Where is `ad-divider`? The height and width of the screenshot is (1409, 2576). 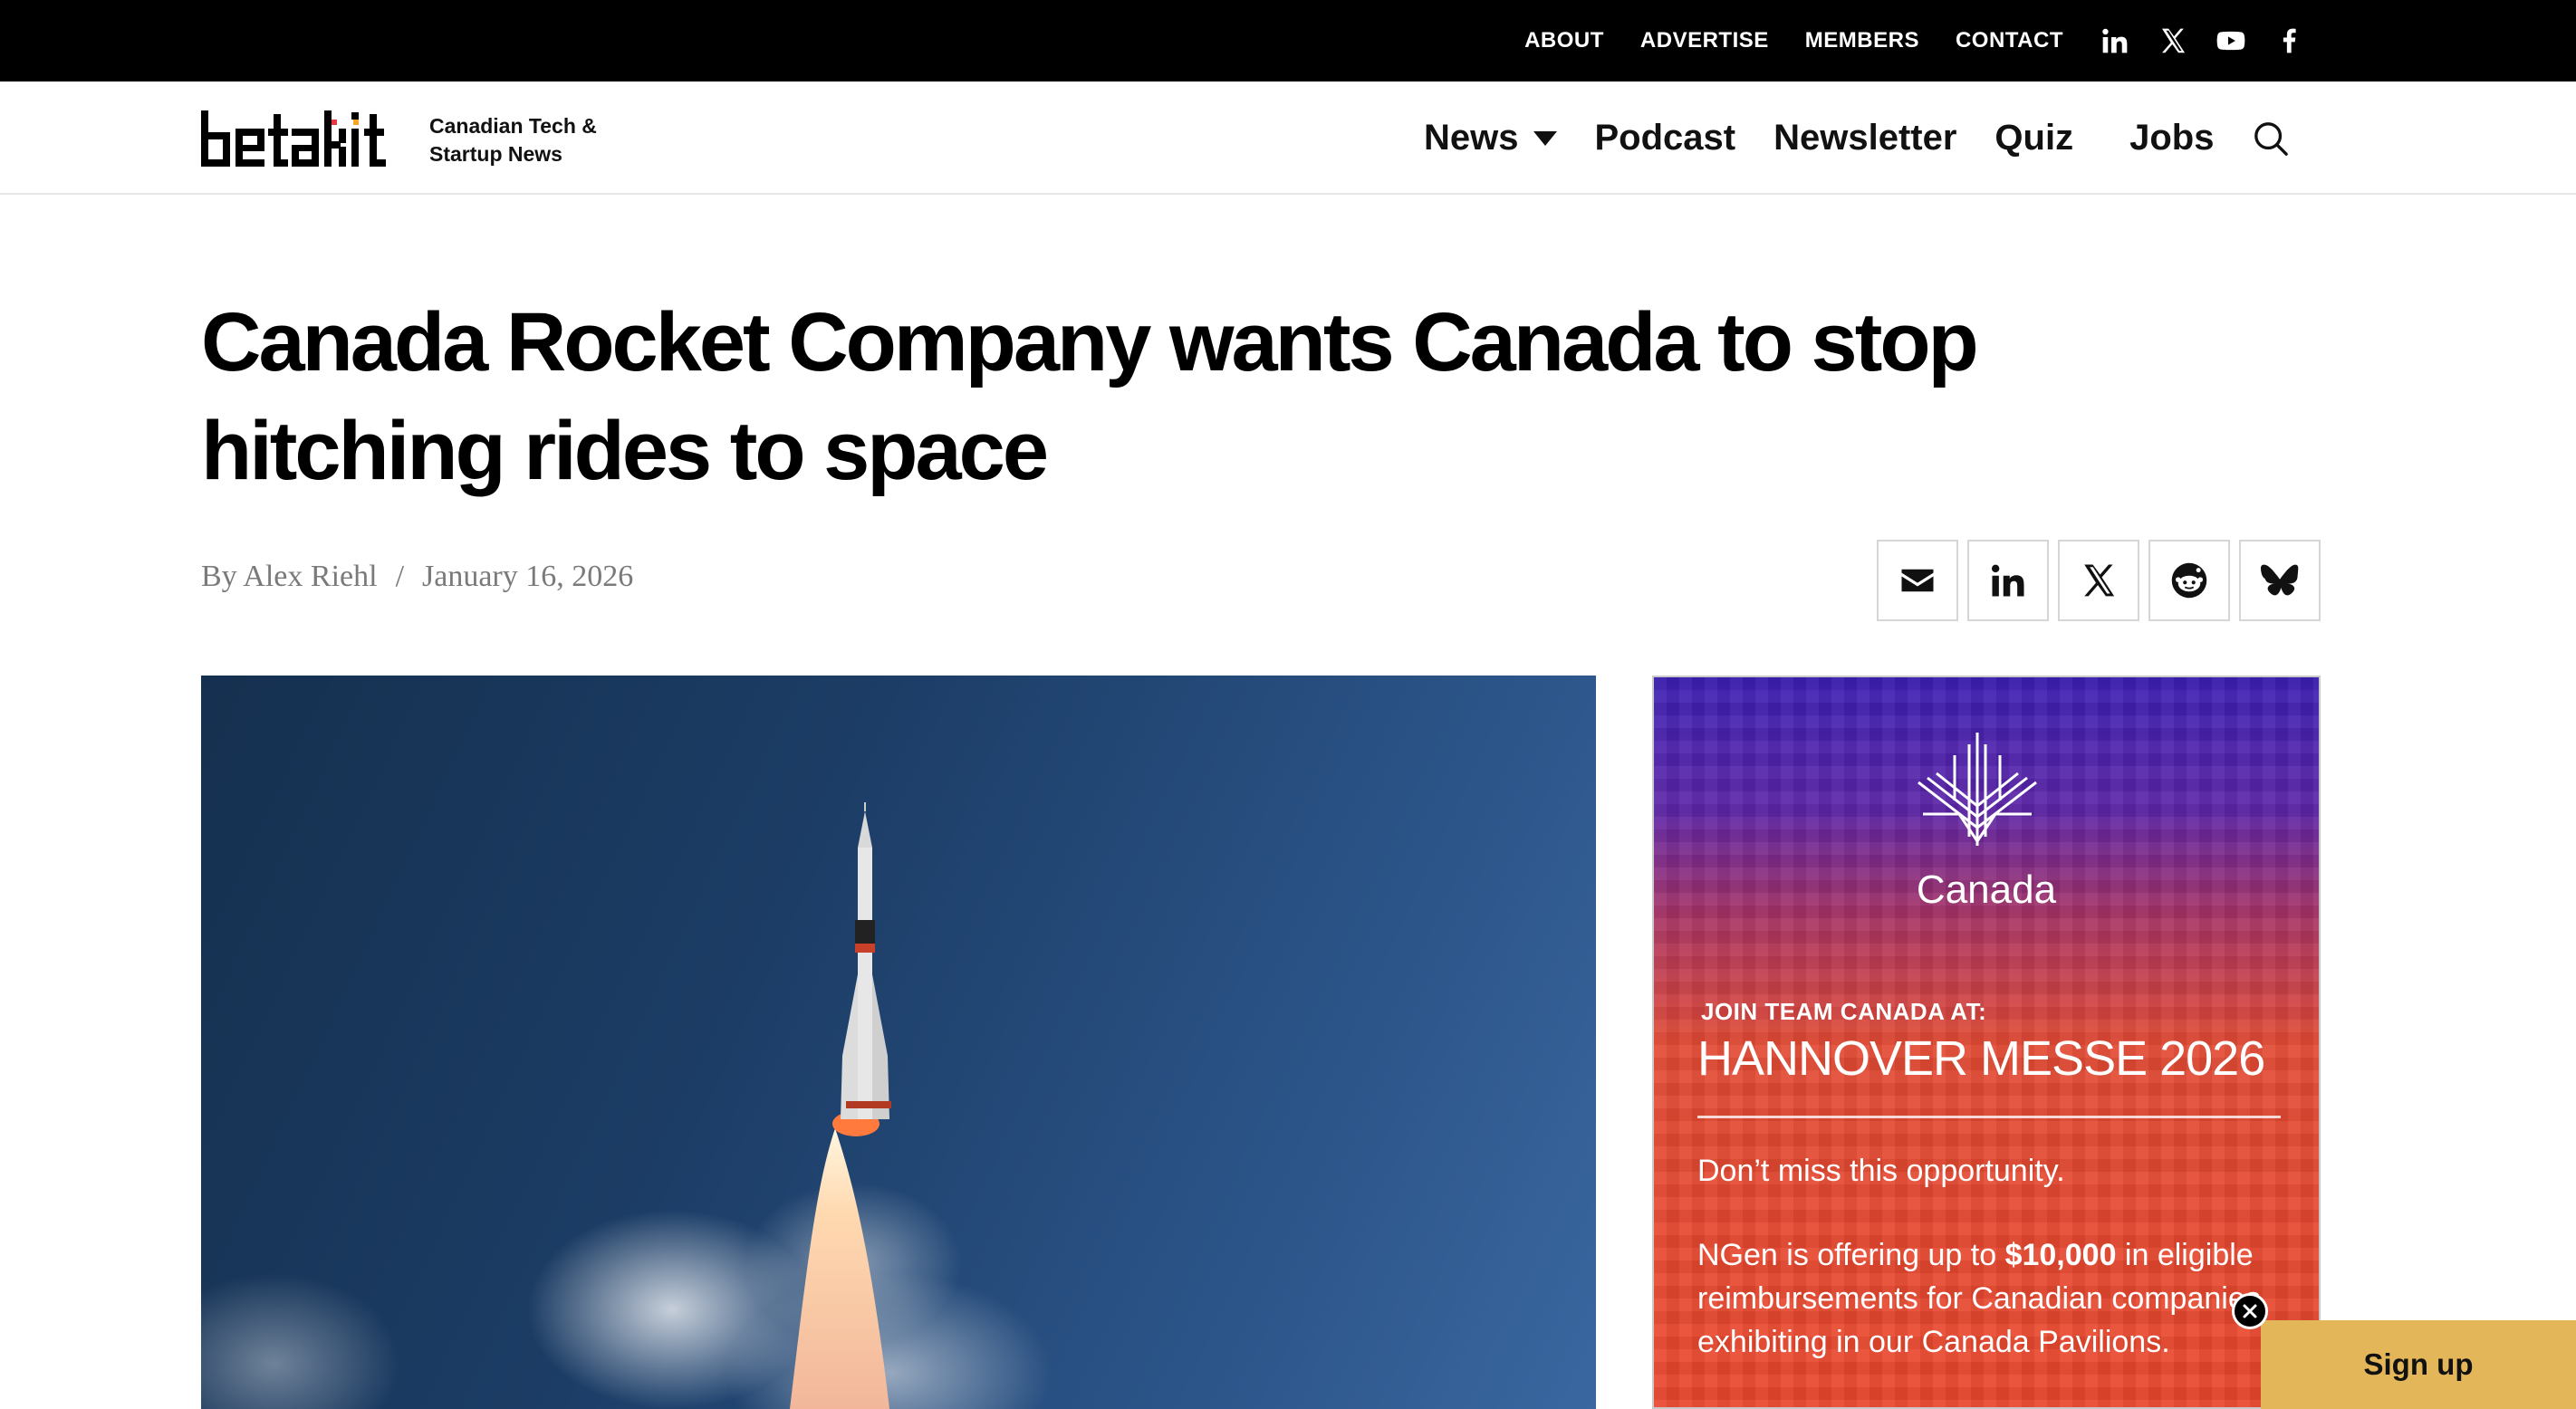 ad-divider is located at coordinates (1989, 1117).